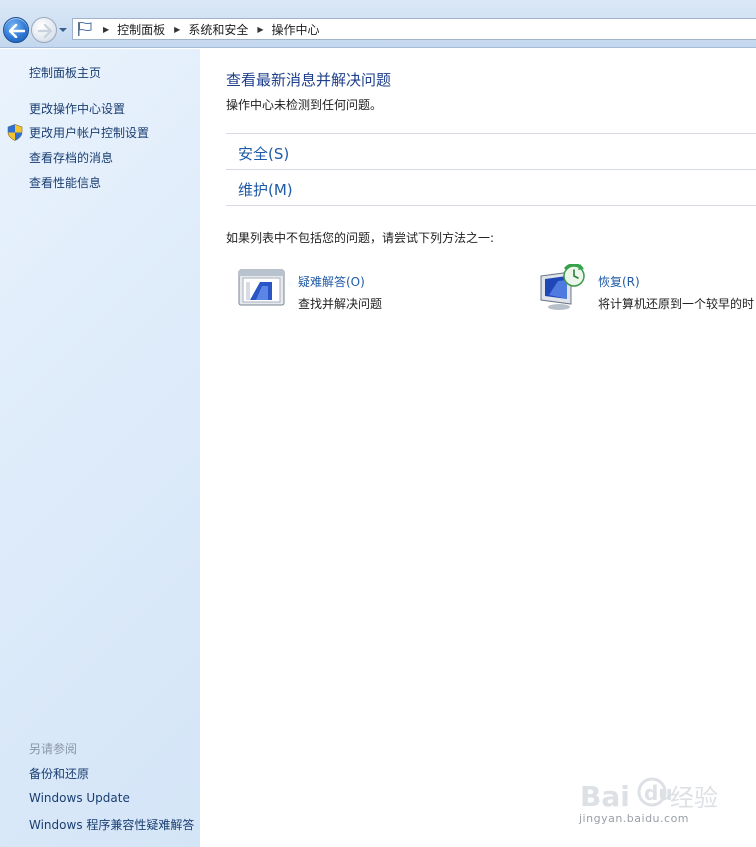  What do you see at coordinates (619, 281) in the screenshot?
I see `recovery-link: 恢复(R)` at bounding box center [619, 281].